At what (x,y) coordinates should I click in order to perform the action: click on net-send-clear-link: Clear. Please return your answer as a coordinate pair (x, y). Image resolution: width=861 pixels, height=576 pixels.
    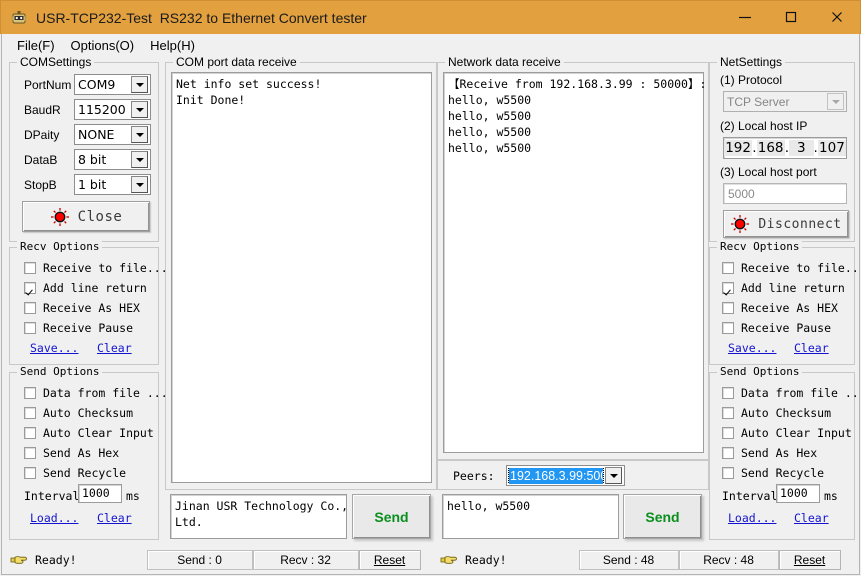
    Looking at the image, I should click on (811, 518).